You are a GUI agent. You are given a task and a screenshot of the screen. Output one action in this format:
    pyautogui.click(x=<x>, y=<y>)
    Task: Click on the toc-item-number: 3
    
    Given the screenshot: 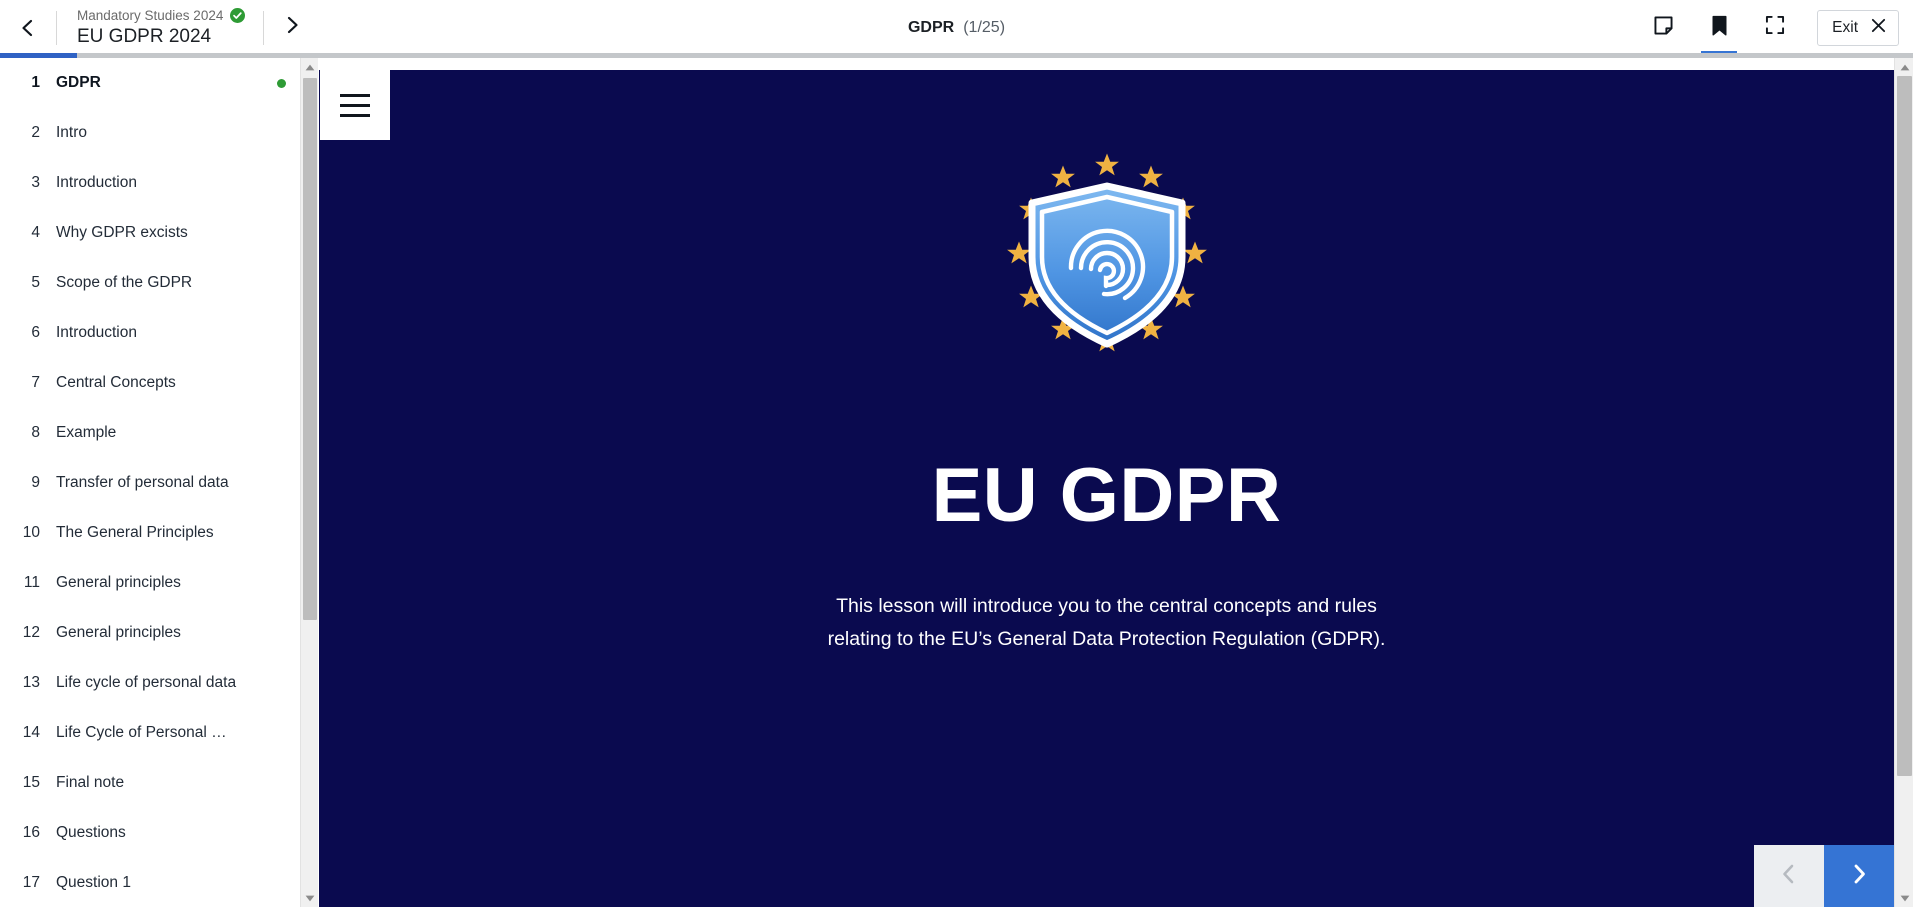 What is the action you would take?
    pyautogui.click(x=35, y=182)
    